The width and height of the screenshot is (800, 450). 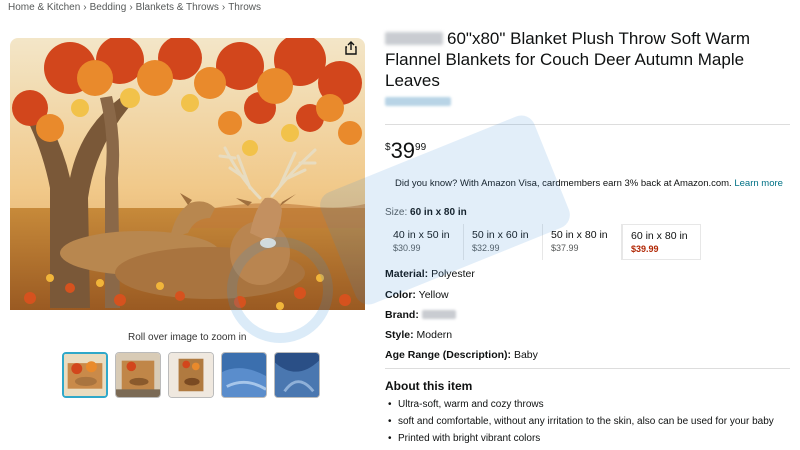 What do you see at coordinates (424, 242) in the screenshot?
I see `size-option-40x50: 40 in x 50 in $30.99` at bounding box center [424, 242].